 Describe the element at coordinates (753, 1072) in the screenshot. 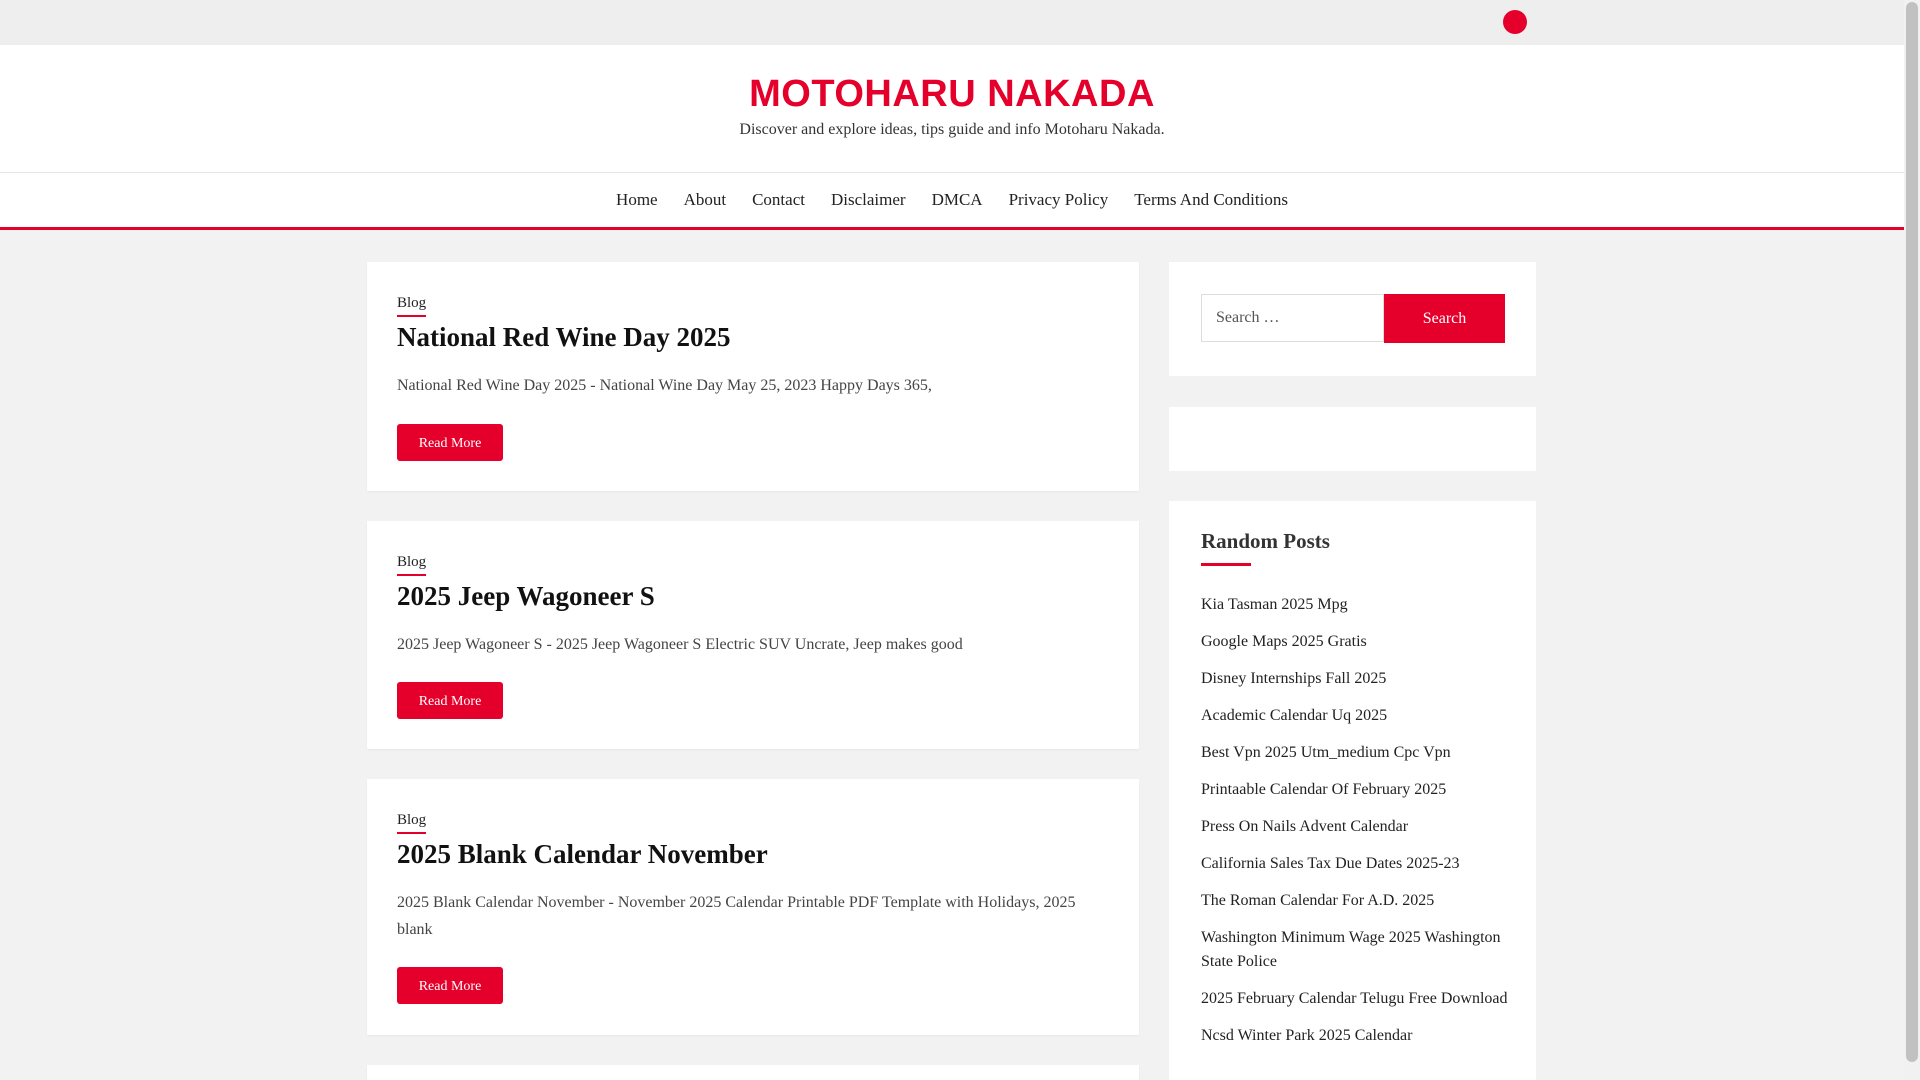

I see `post-card` at that location.